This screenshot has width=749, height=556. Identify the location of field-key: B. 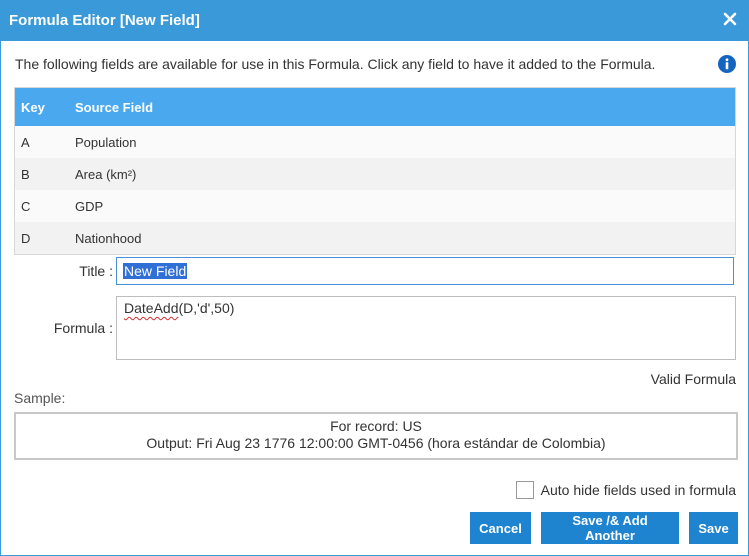
(41, 174).